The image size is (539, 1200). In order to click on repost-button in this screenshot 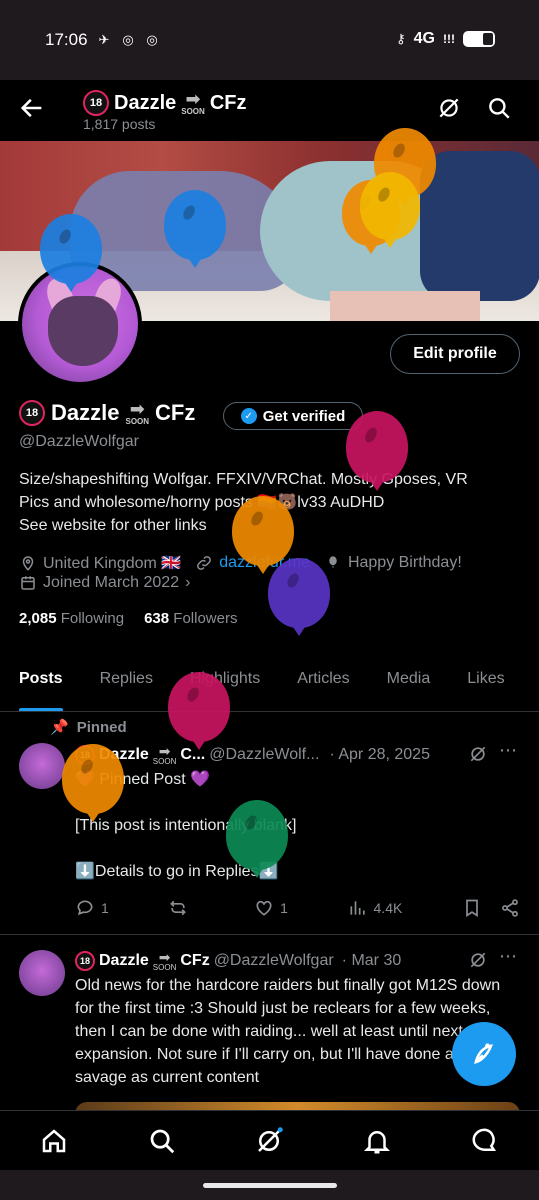, I will do `click(181, 908)`.